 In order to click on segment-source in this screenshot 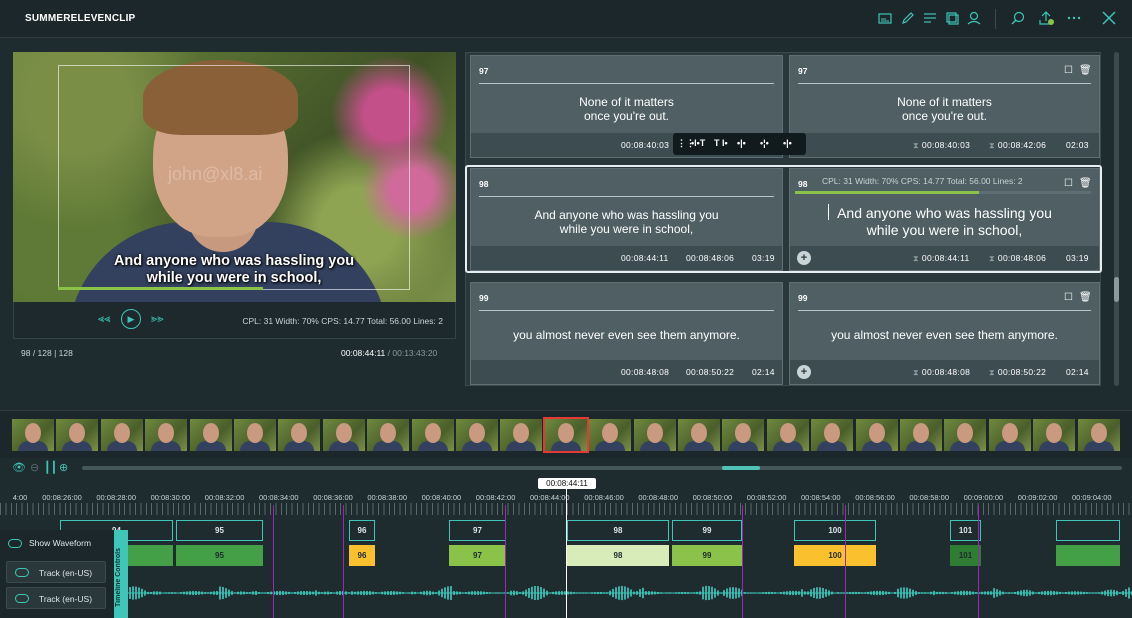, I will do `click(1088, 555)`.